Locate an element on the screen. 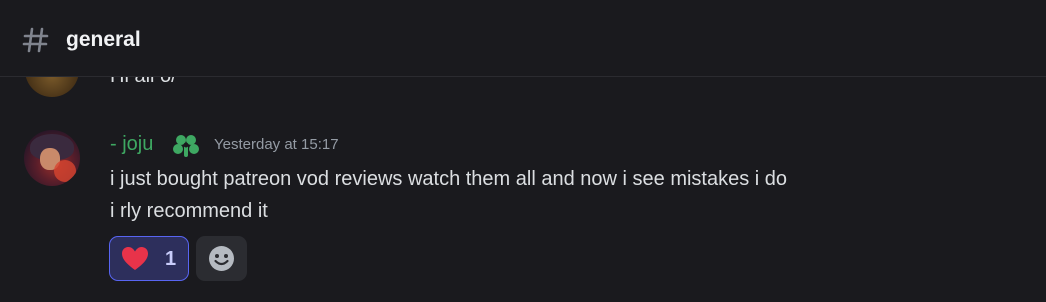 The image size is (1046, 302). channel-name: general is located at coordinates (103, 40).